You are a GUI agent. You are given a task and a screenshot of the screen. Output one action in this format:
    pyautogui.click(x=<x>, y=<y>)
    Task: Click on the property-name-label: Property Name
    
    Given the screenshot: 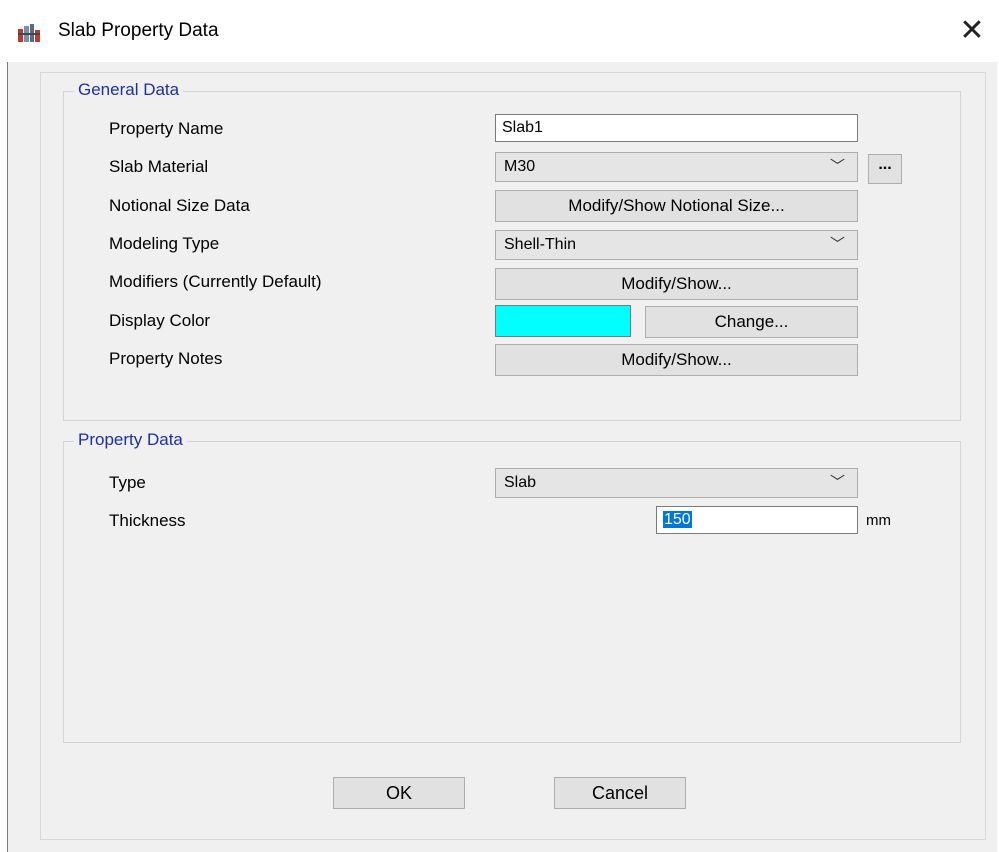 What is the action you would take?
    pyautogui.click(x=166, y=128)
    